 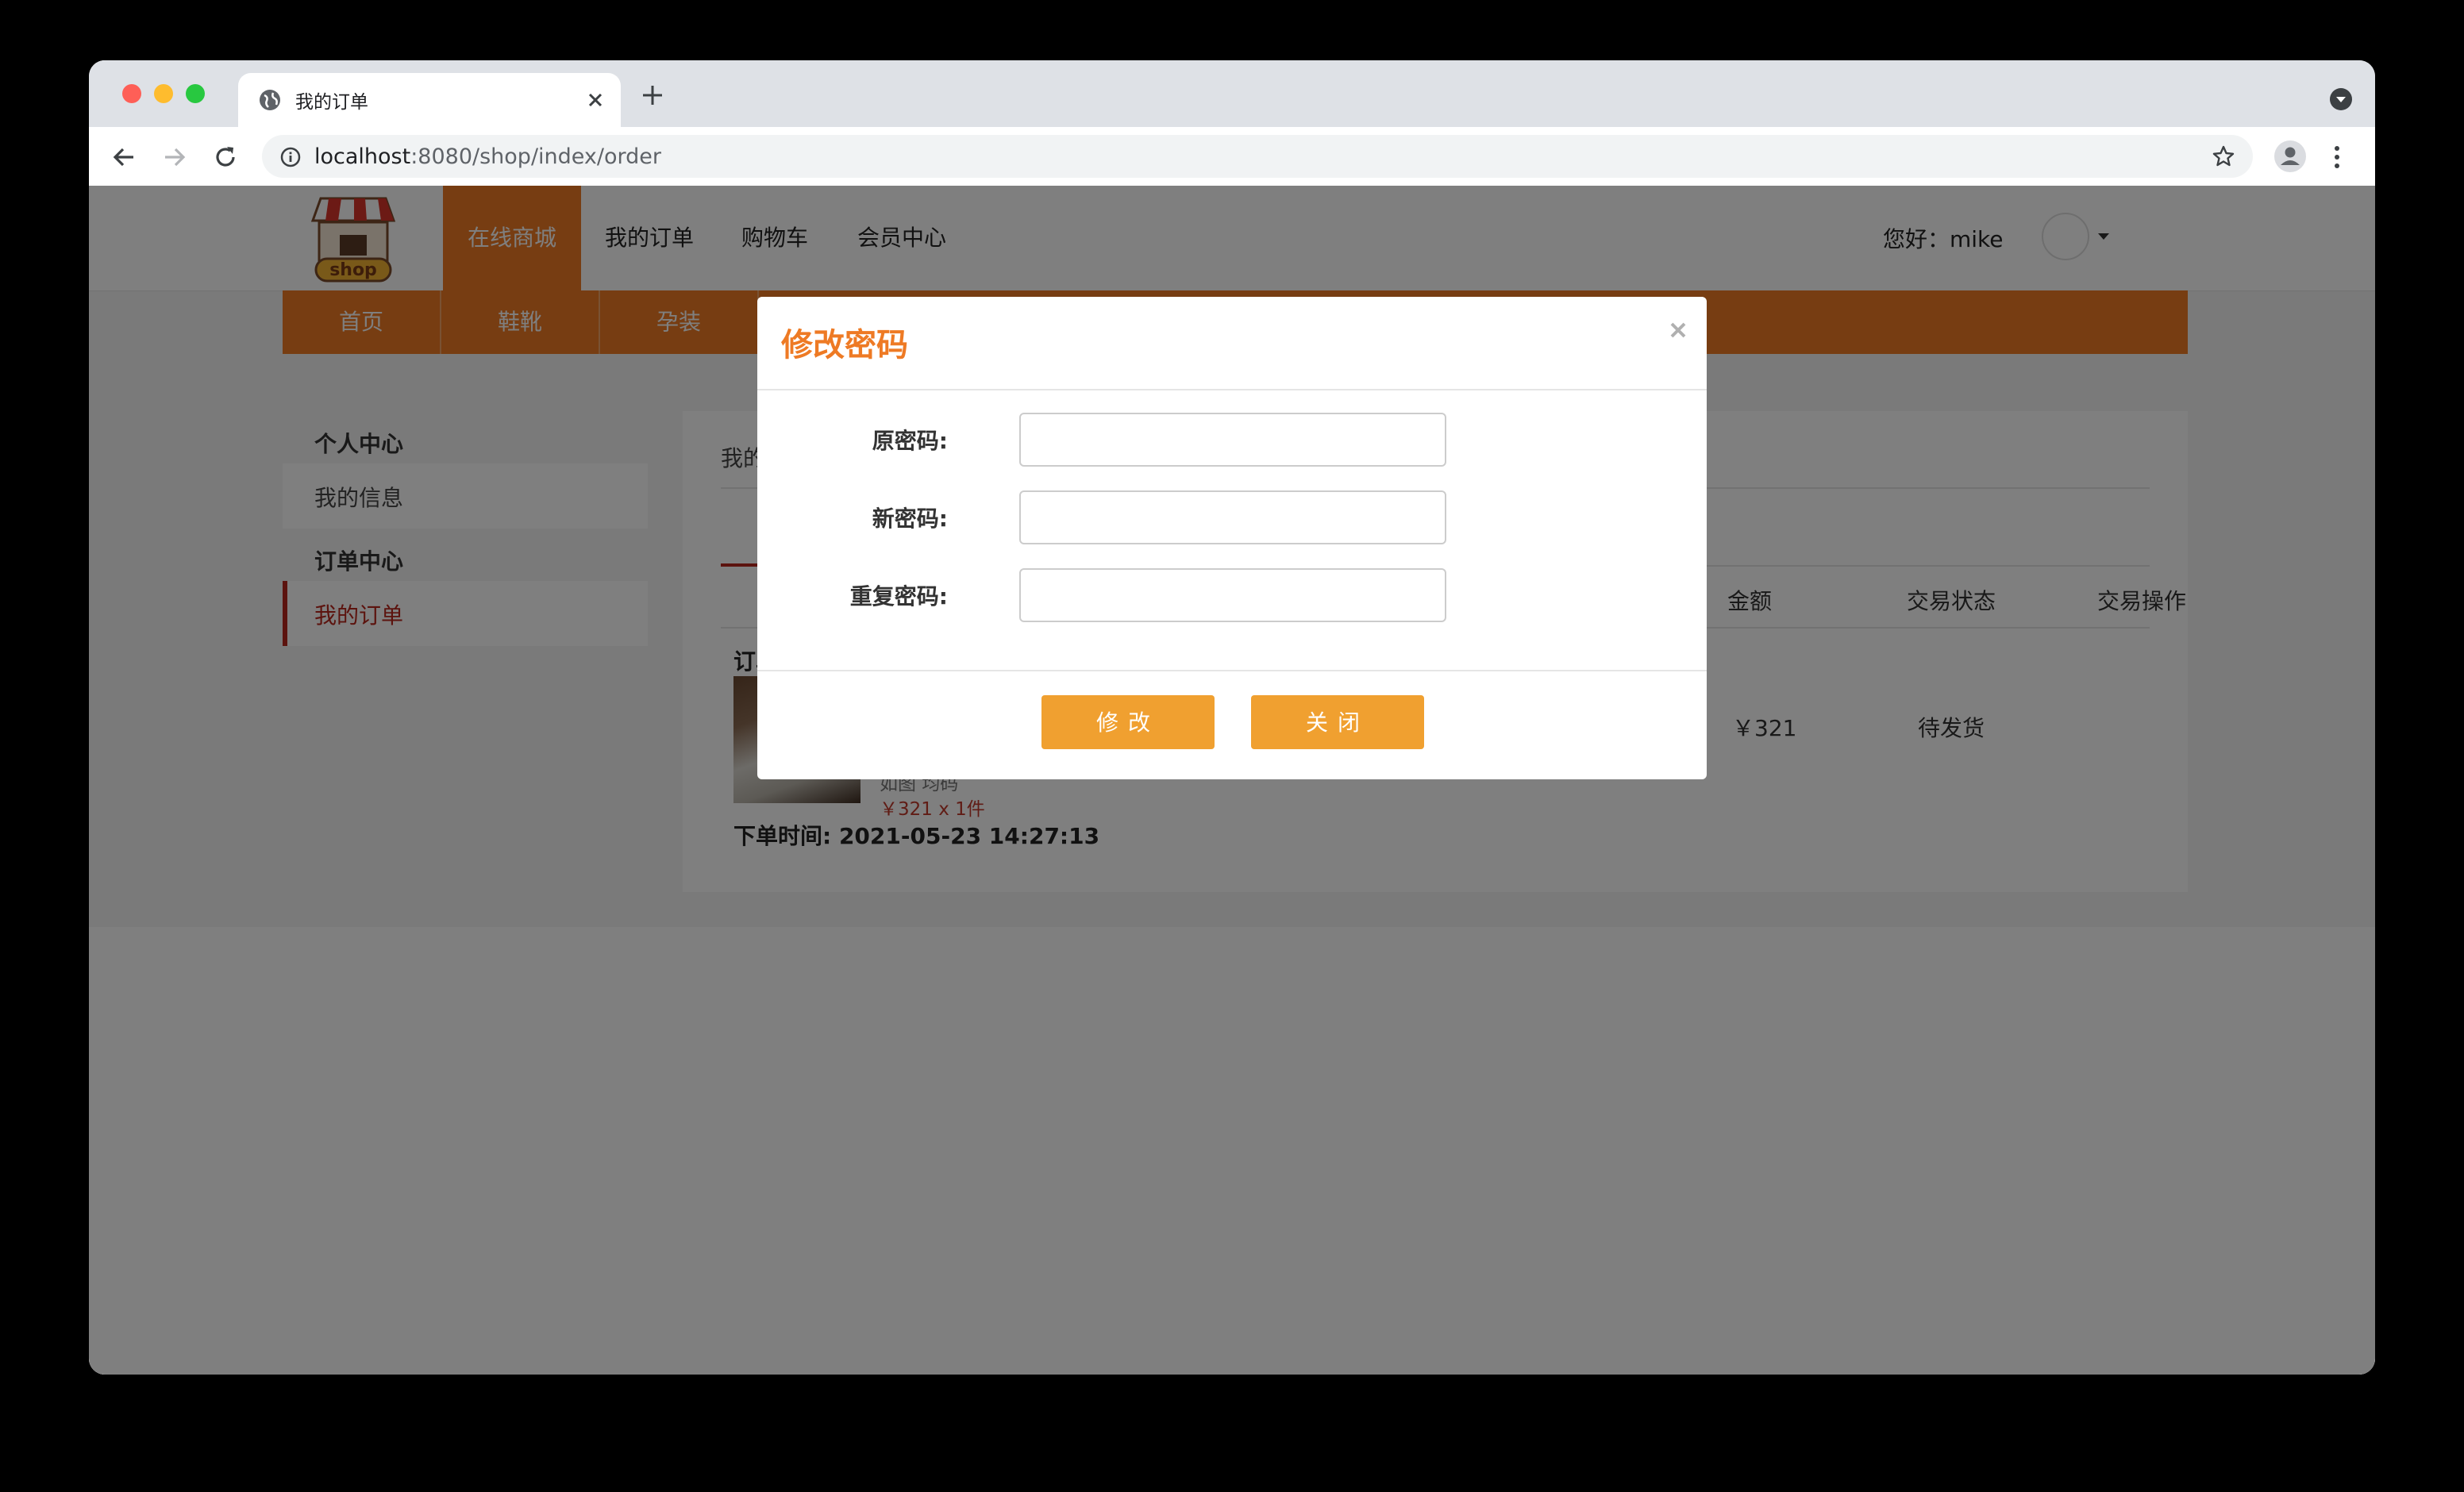 What do you see at coordinates (595, 100) in the screenshot?
I see `close-tab-icon` at bounding box center [595, 100].